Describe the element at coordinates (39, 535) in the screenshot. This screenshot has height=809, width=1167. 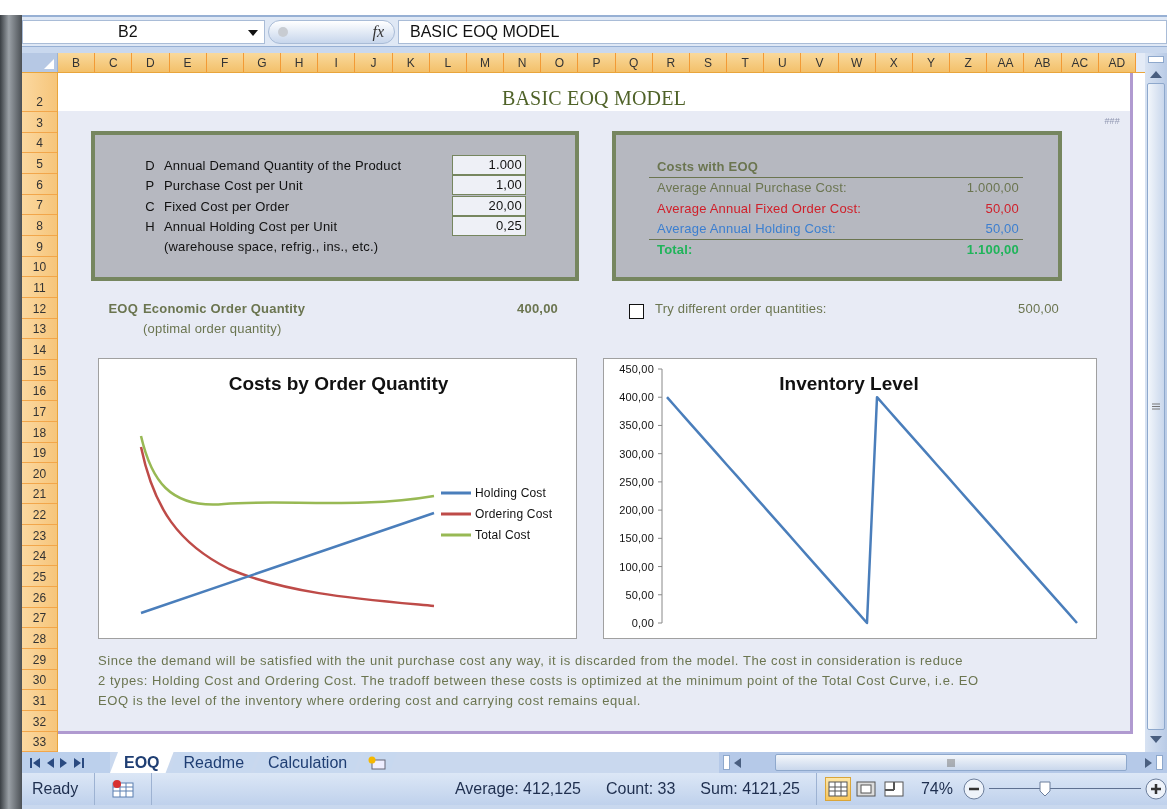
I see `row-header: 23` at that location.